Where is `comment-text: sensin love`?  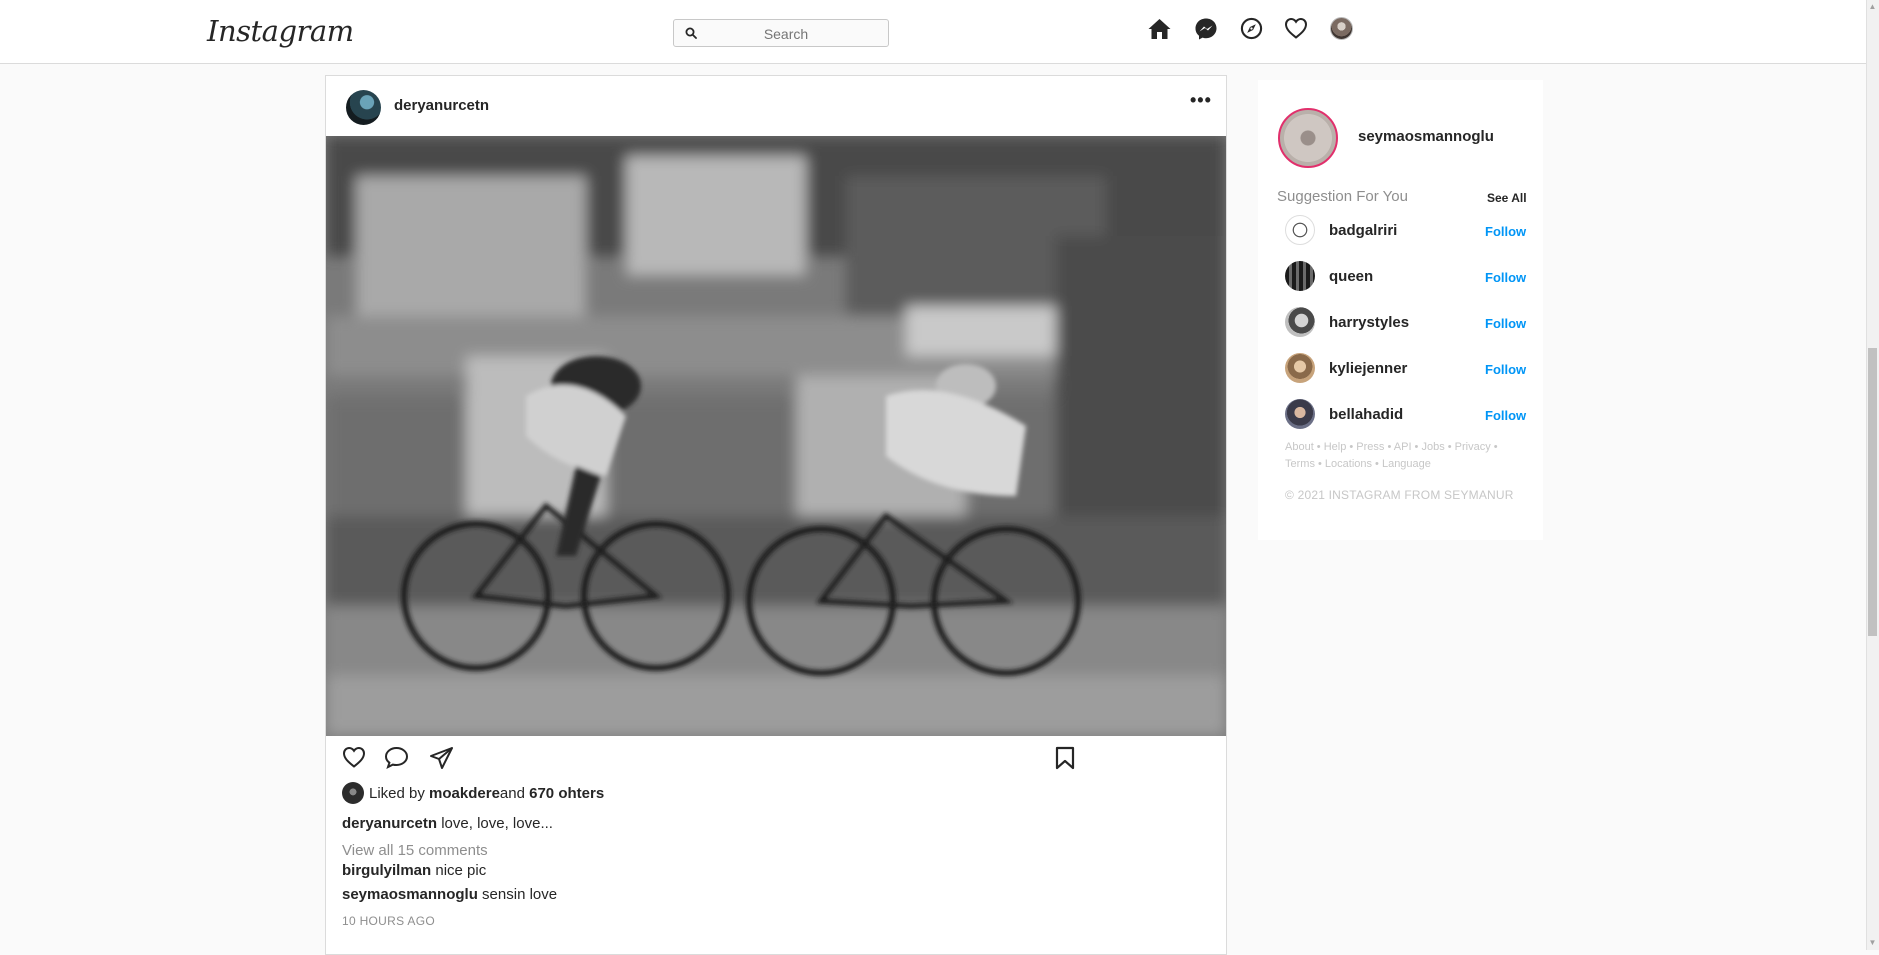 comment-text: sensin love is located at coordinates (520, 894).